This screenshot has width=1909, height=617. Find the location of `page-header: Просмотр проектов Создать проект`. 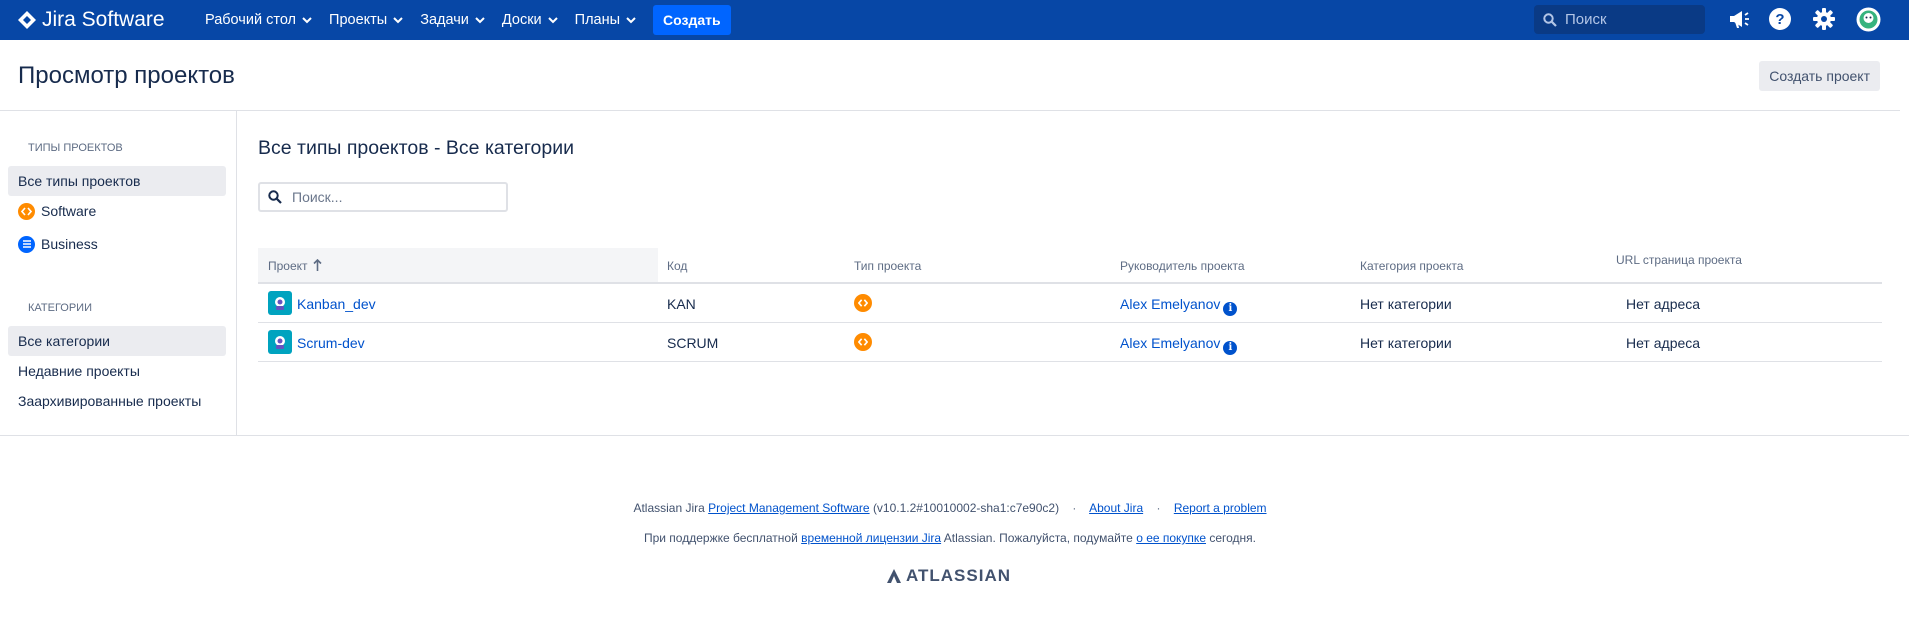

page-header: Просмотр проектов Создать проект is located at coordinates (950, 75).